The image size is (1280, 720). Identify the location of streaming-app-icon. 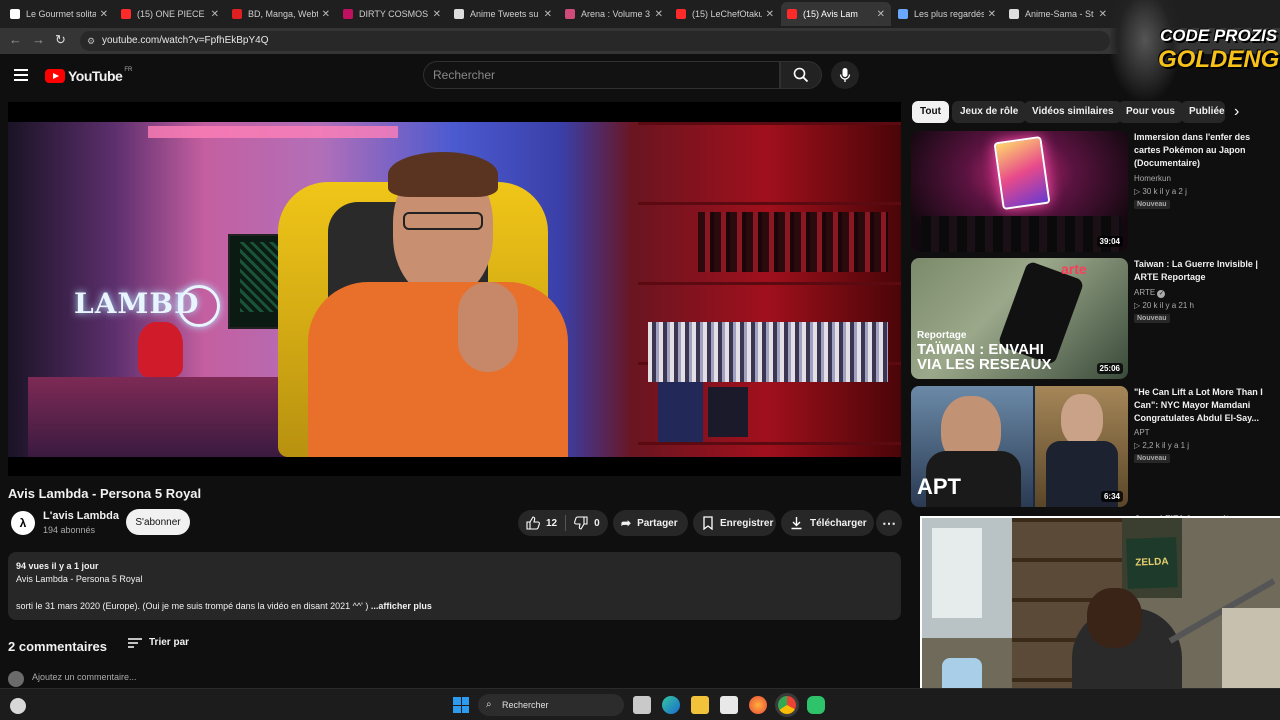
(816, 705).